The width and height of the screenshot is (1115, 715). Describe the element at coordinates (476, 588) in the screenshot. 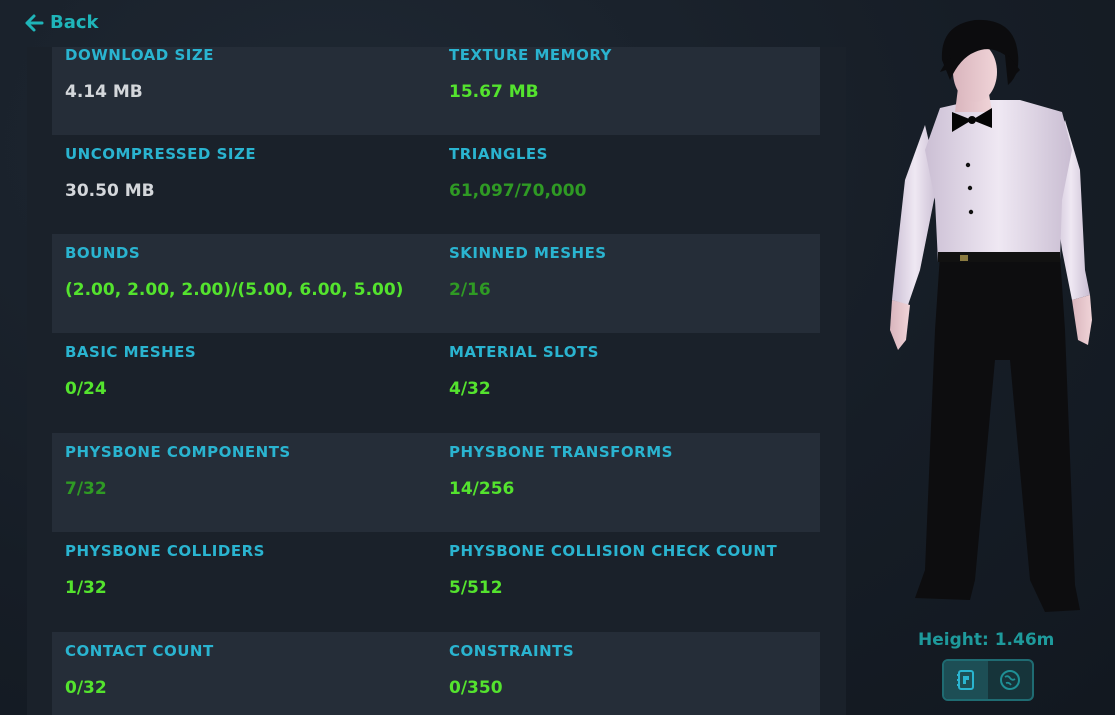

I see `stat-value: 5/512` at that location.